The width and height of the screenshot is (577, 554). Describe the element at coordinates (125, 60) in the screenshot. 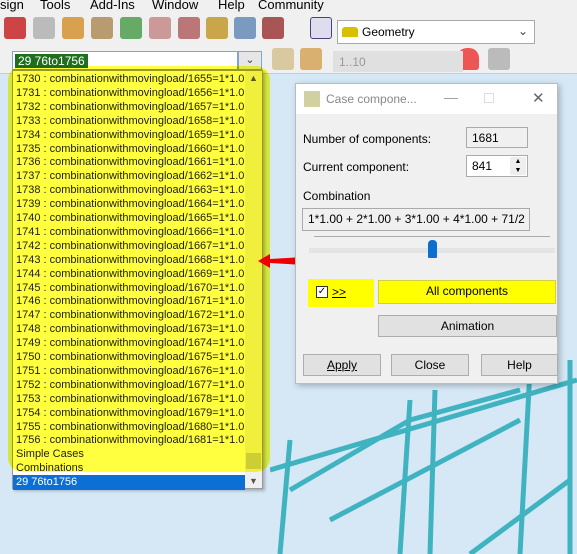

I see `case-select: 29 76to1756` at that location.